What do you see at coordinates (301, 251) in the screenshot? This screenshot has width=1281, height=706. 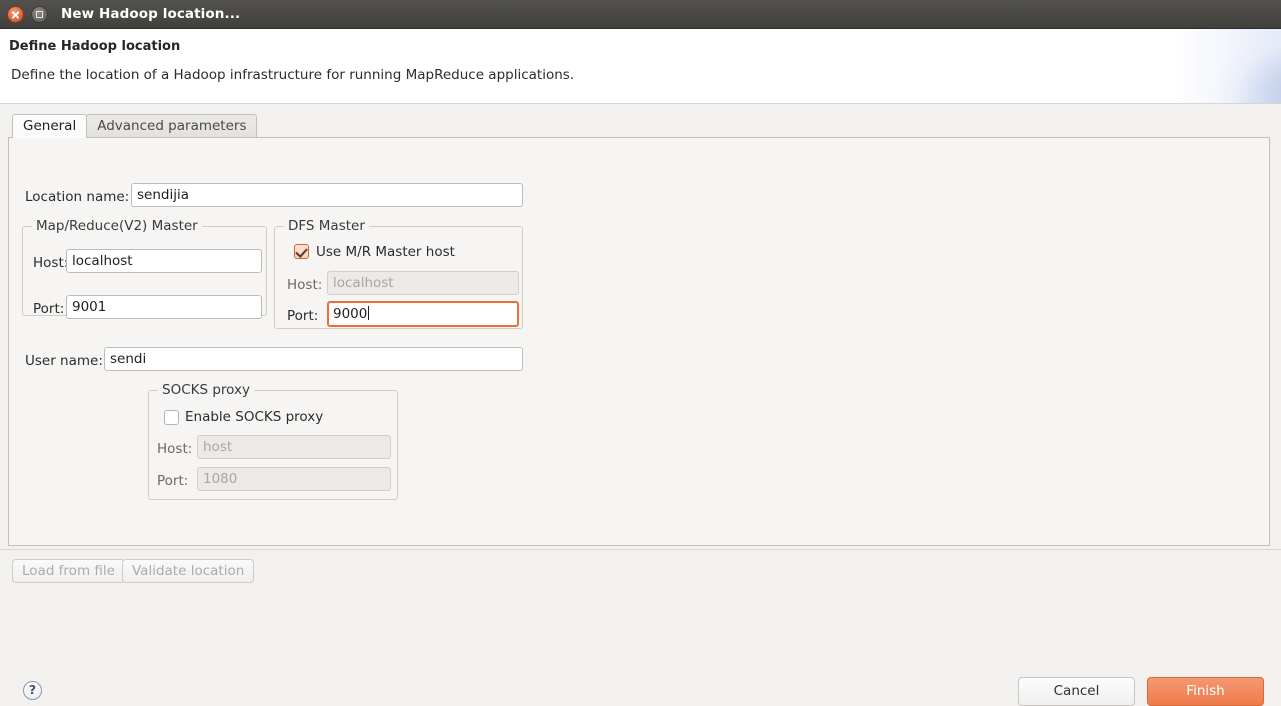 I see `use-mr-master-host-checkbox` at bounding box center [301, 251].